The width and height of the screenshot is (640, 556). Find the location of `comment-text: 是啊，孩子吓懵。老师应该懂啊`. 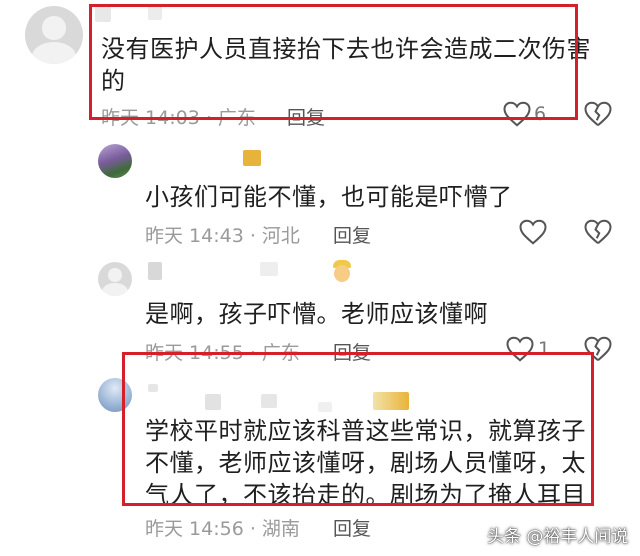

comment-text: 是啊，孩子吓懵。老师应该懂啊 is located at coordinates (316, 314).